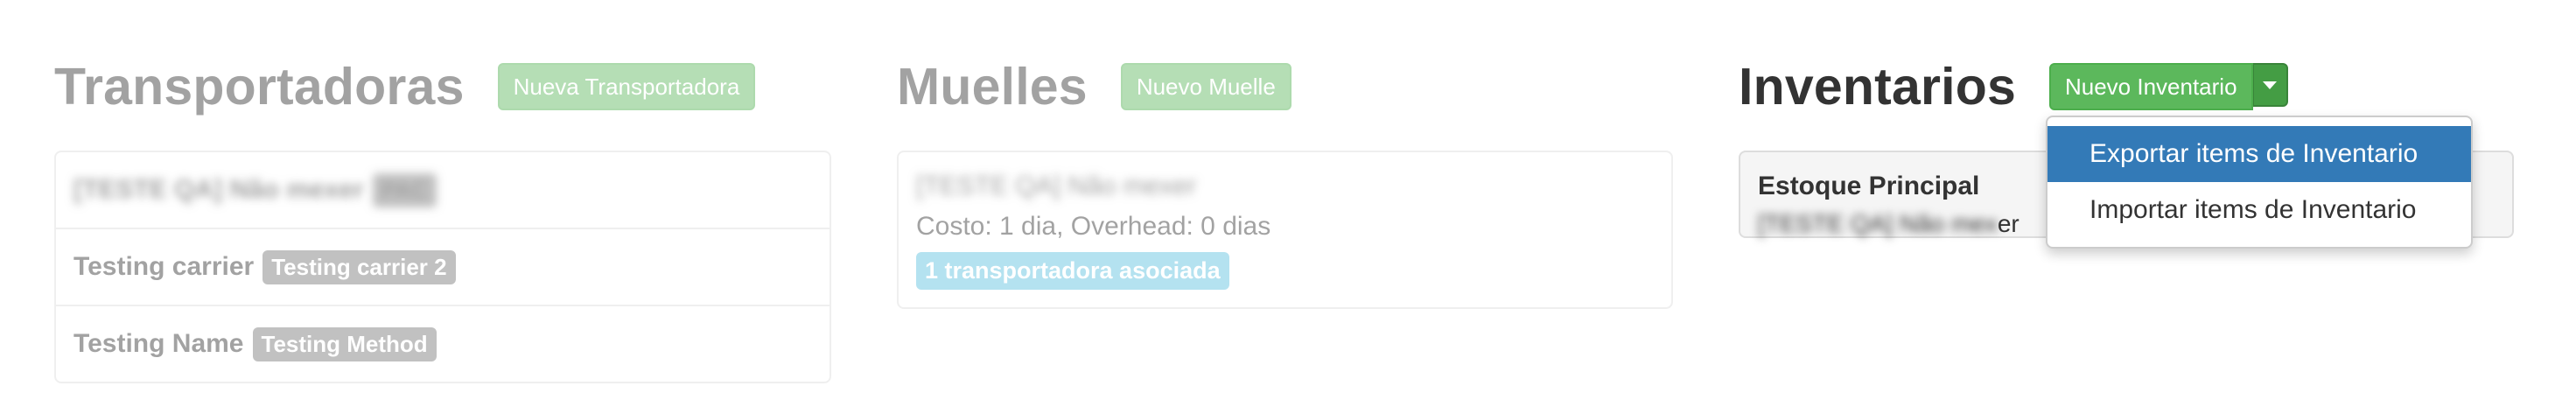 This screenshot has width=2576, height=393. I want to click on new-inventario-split-button: Nuevo Inventario, so click(2168, 86).